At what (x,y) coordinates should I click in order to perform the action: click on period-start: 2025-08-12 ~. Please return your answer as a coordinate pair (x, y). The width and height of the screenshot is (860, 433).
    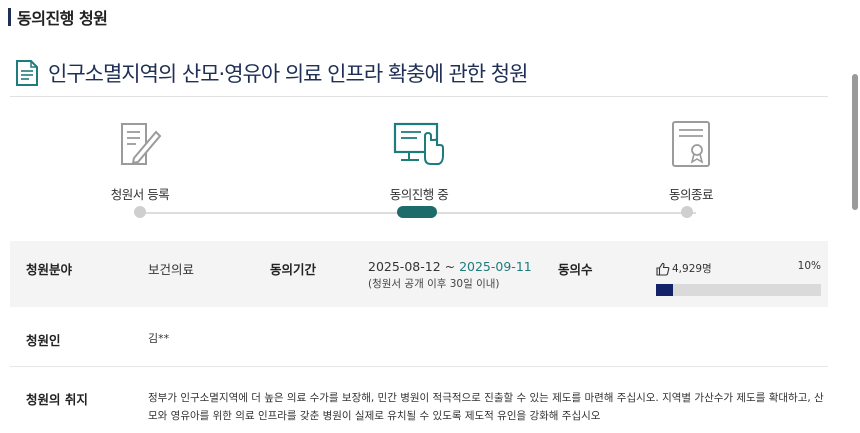
    Looking at the image, I should click on (414, 266).